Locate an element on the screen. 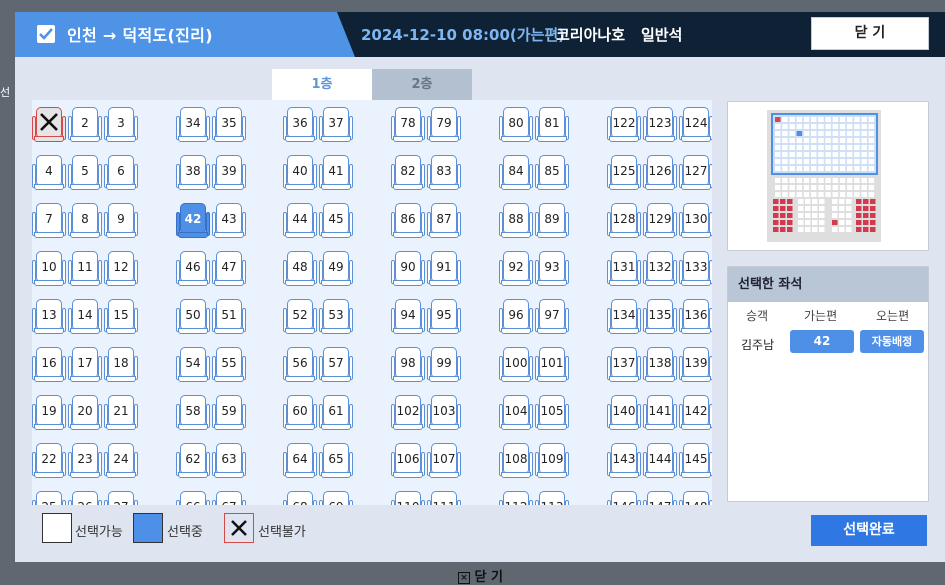 This screenshot has height=585, width=945. seat-94: 94 is located at coordinates (408, 317).